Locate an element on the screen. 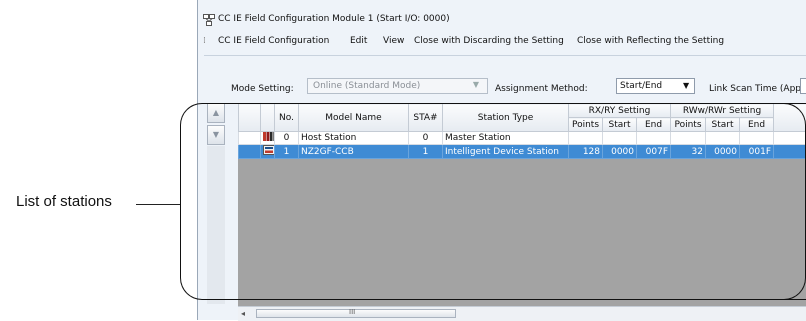  scrollbar-grip: III is located at coordinates (352, 312).